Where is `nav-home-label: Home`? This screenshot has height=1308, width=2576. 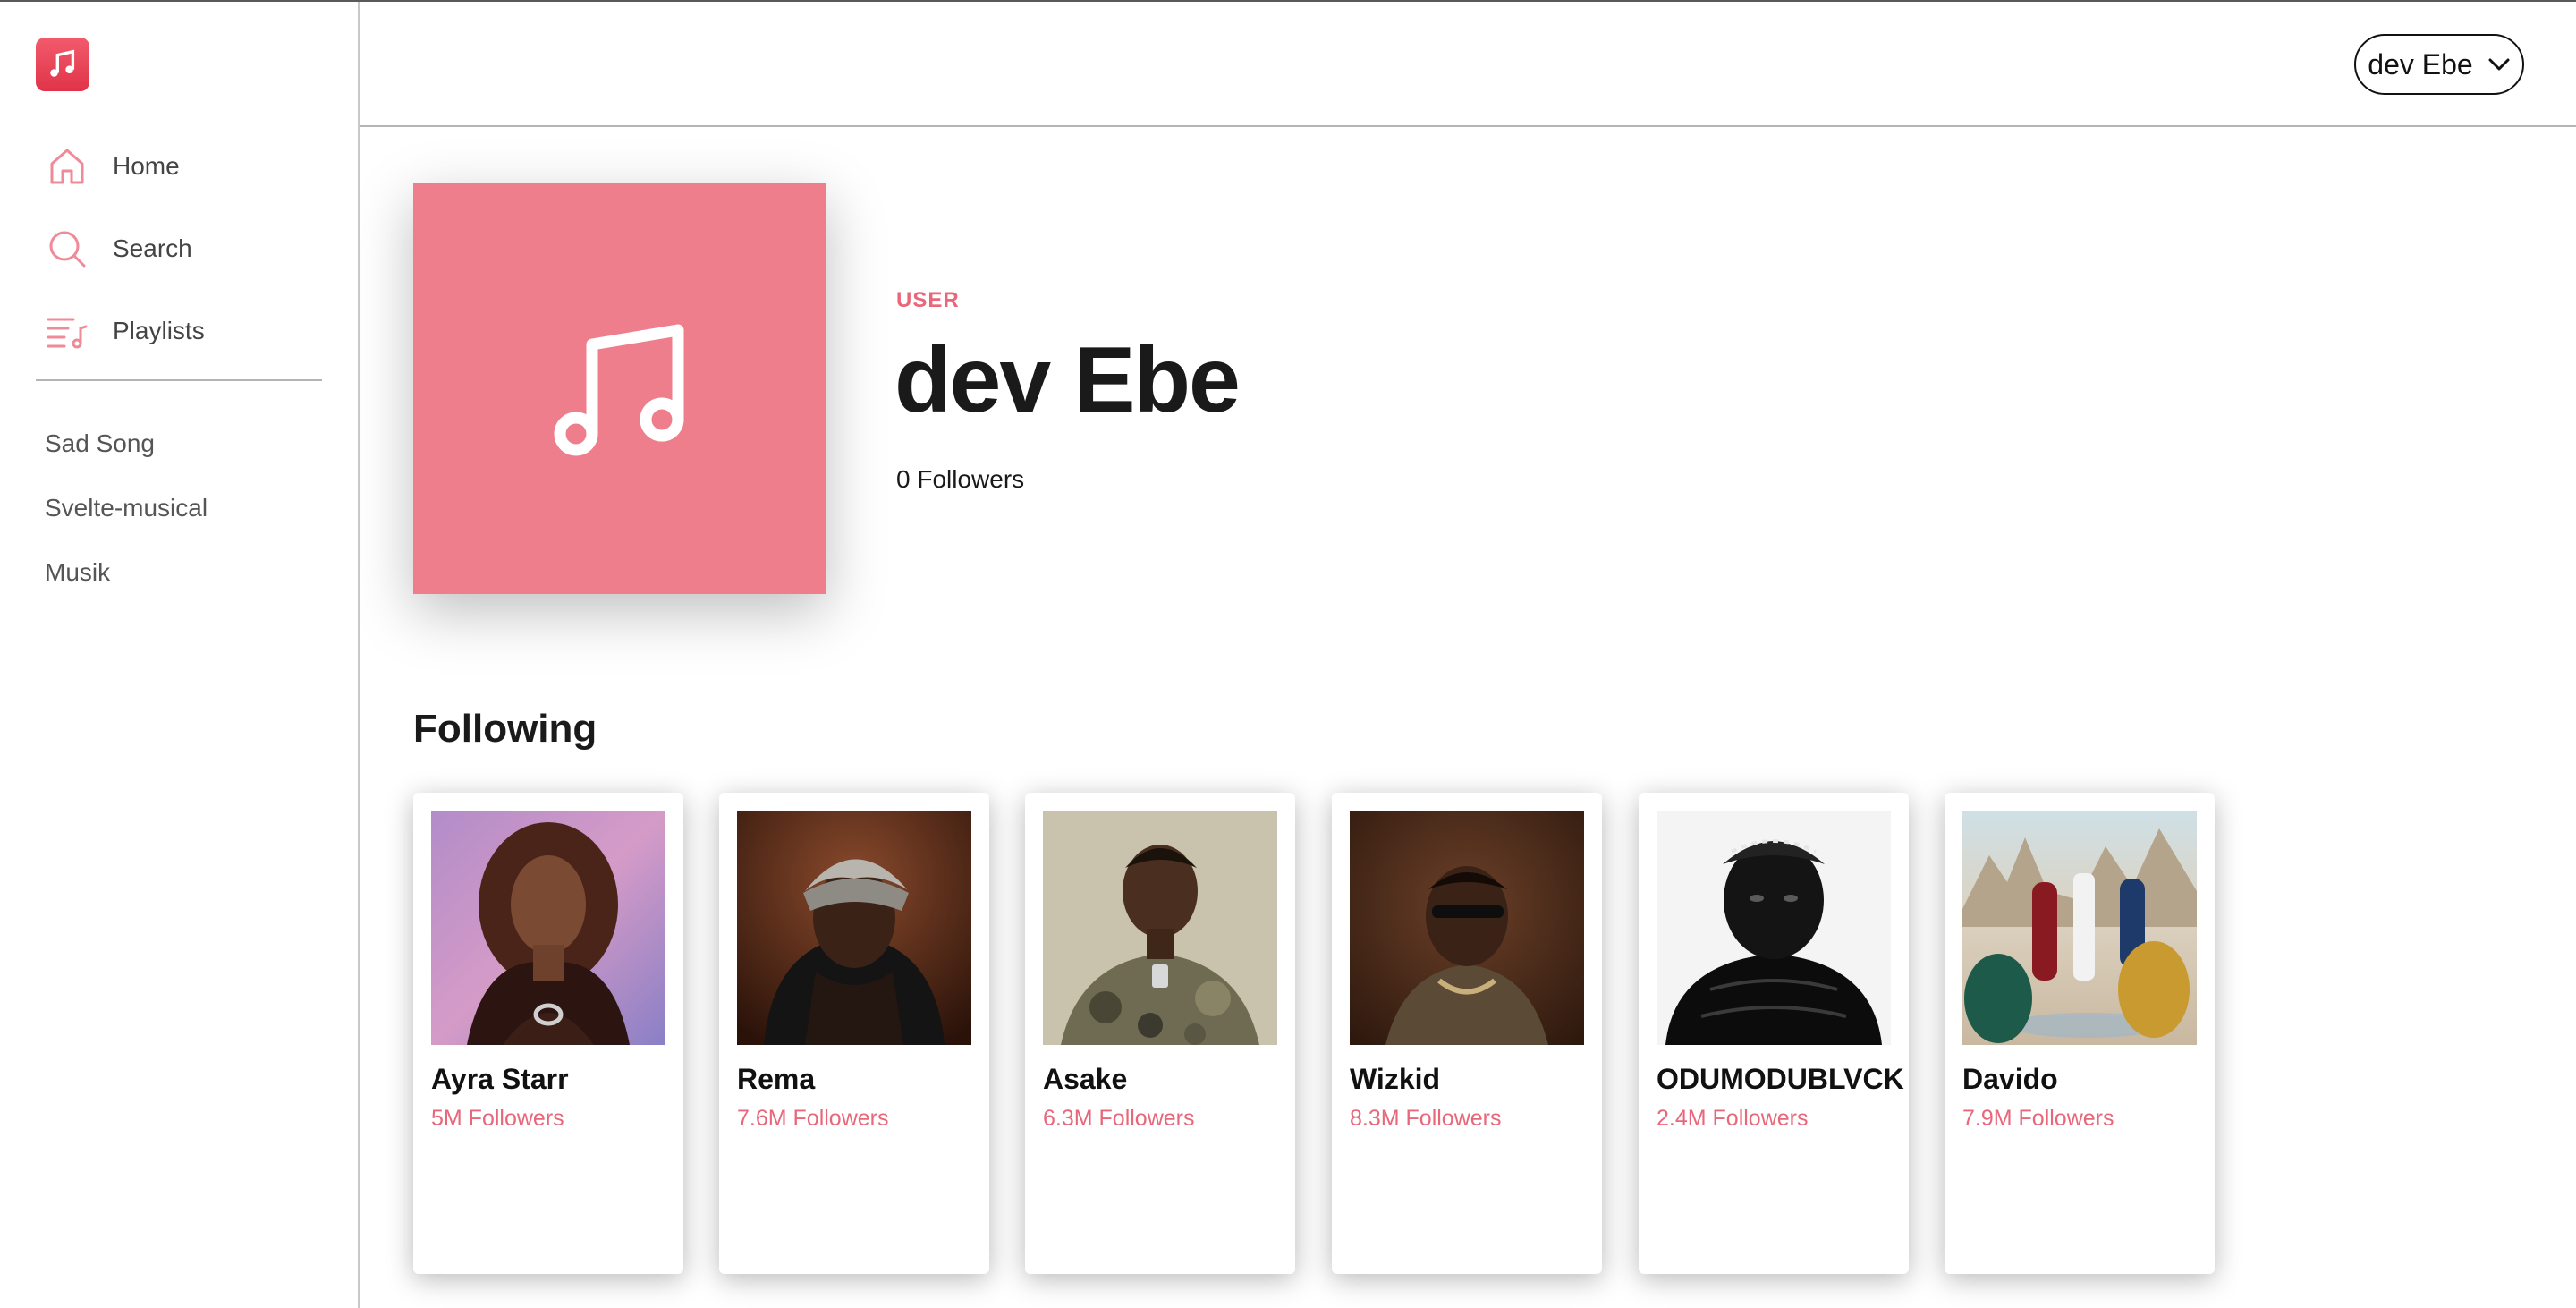 nav-home-label: Home is located at coordinates (146, 166).